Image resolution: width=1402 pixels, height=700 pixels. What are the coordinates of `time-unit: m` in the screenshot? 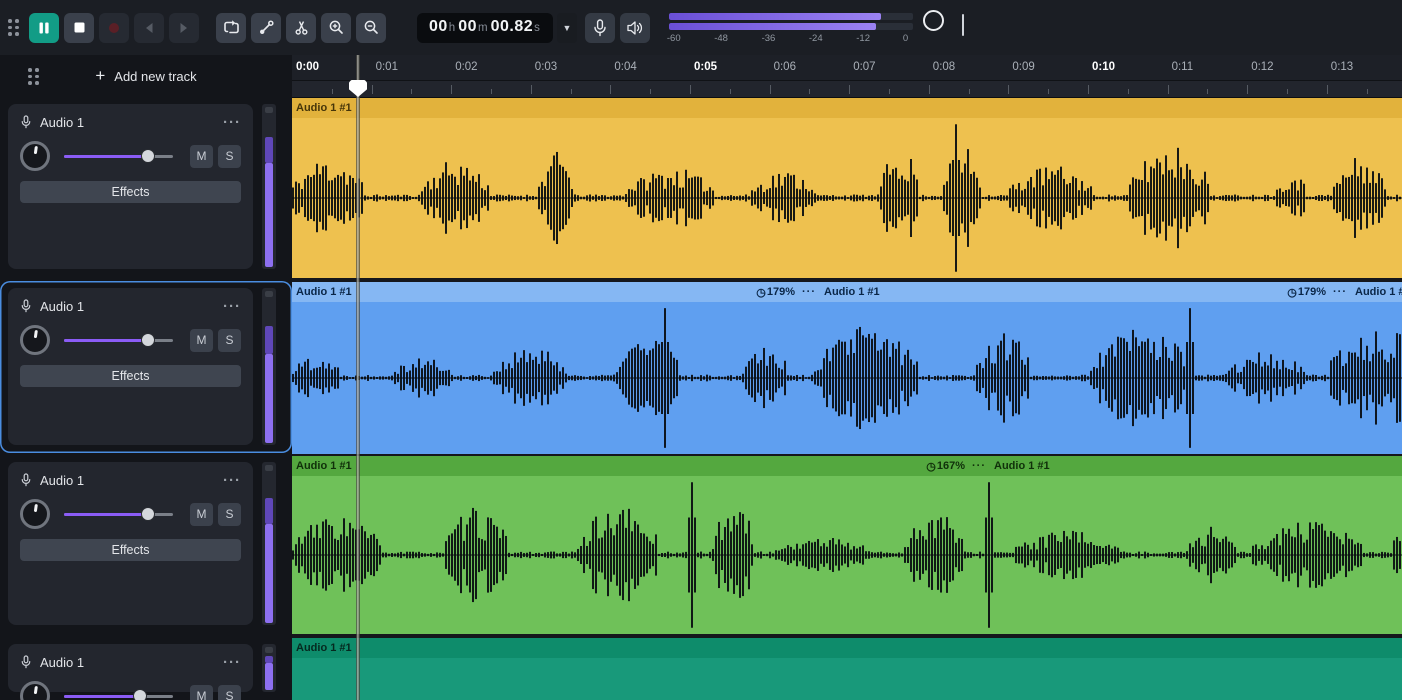 It's located at (483, 27).